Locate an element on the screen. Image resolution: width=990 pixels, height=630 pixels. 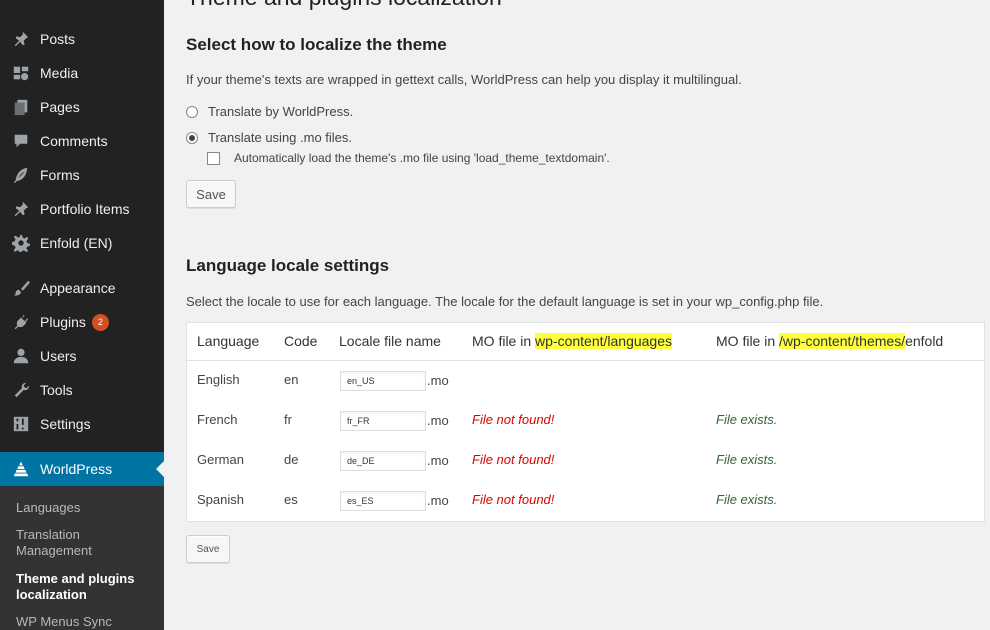
option-translate-by-worldpress: Translate by WorldPress. is located at coordinates (269, 111).